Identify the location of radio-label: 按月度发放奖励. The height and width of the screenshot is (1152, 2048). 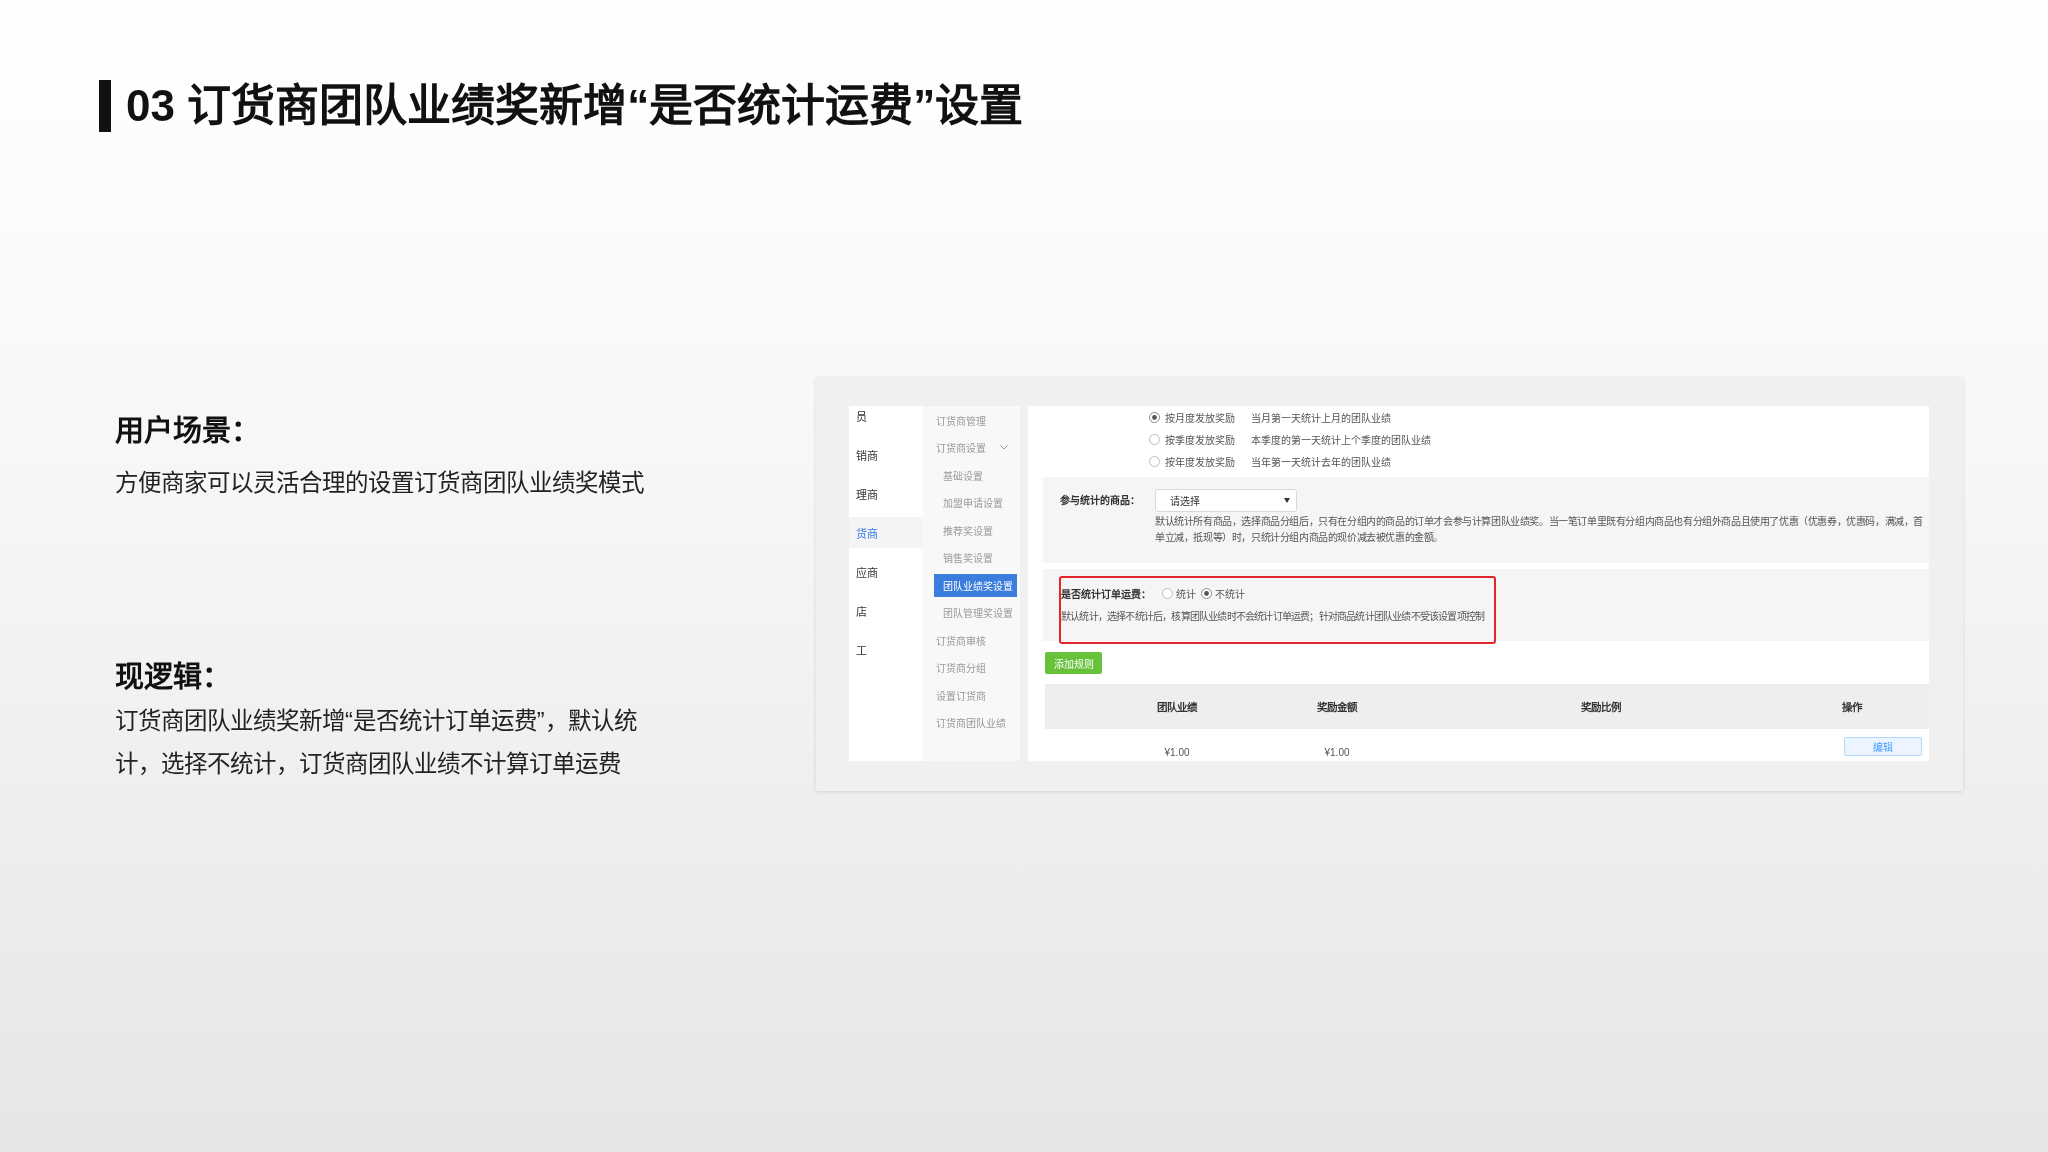
(1200, 418).